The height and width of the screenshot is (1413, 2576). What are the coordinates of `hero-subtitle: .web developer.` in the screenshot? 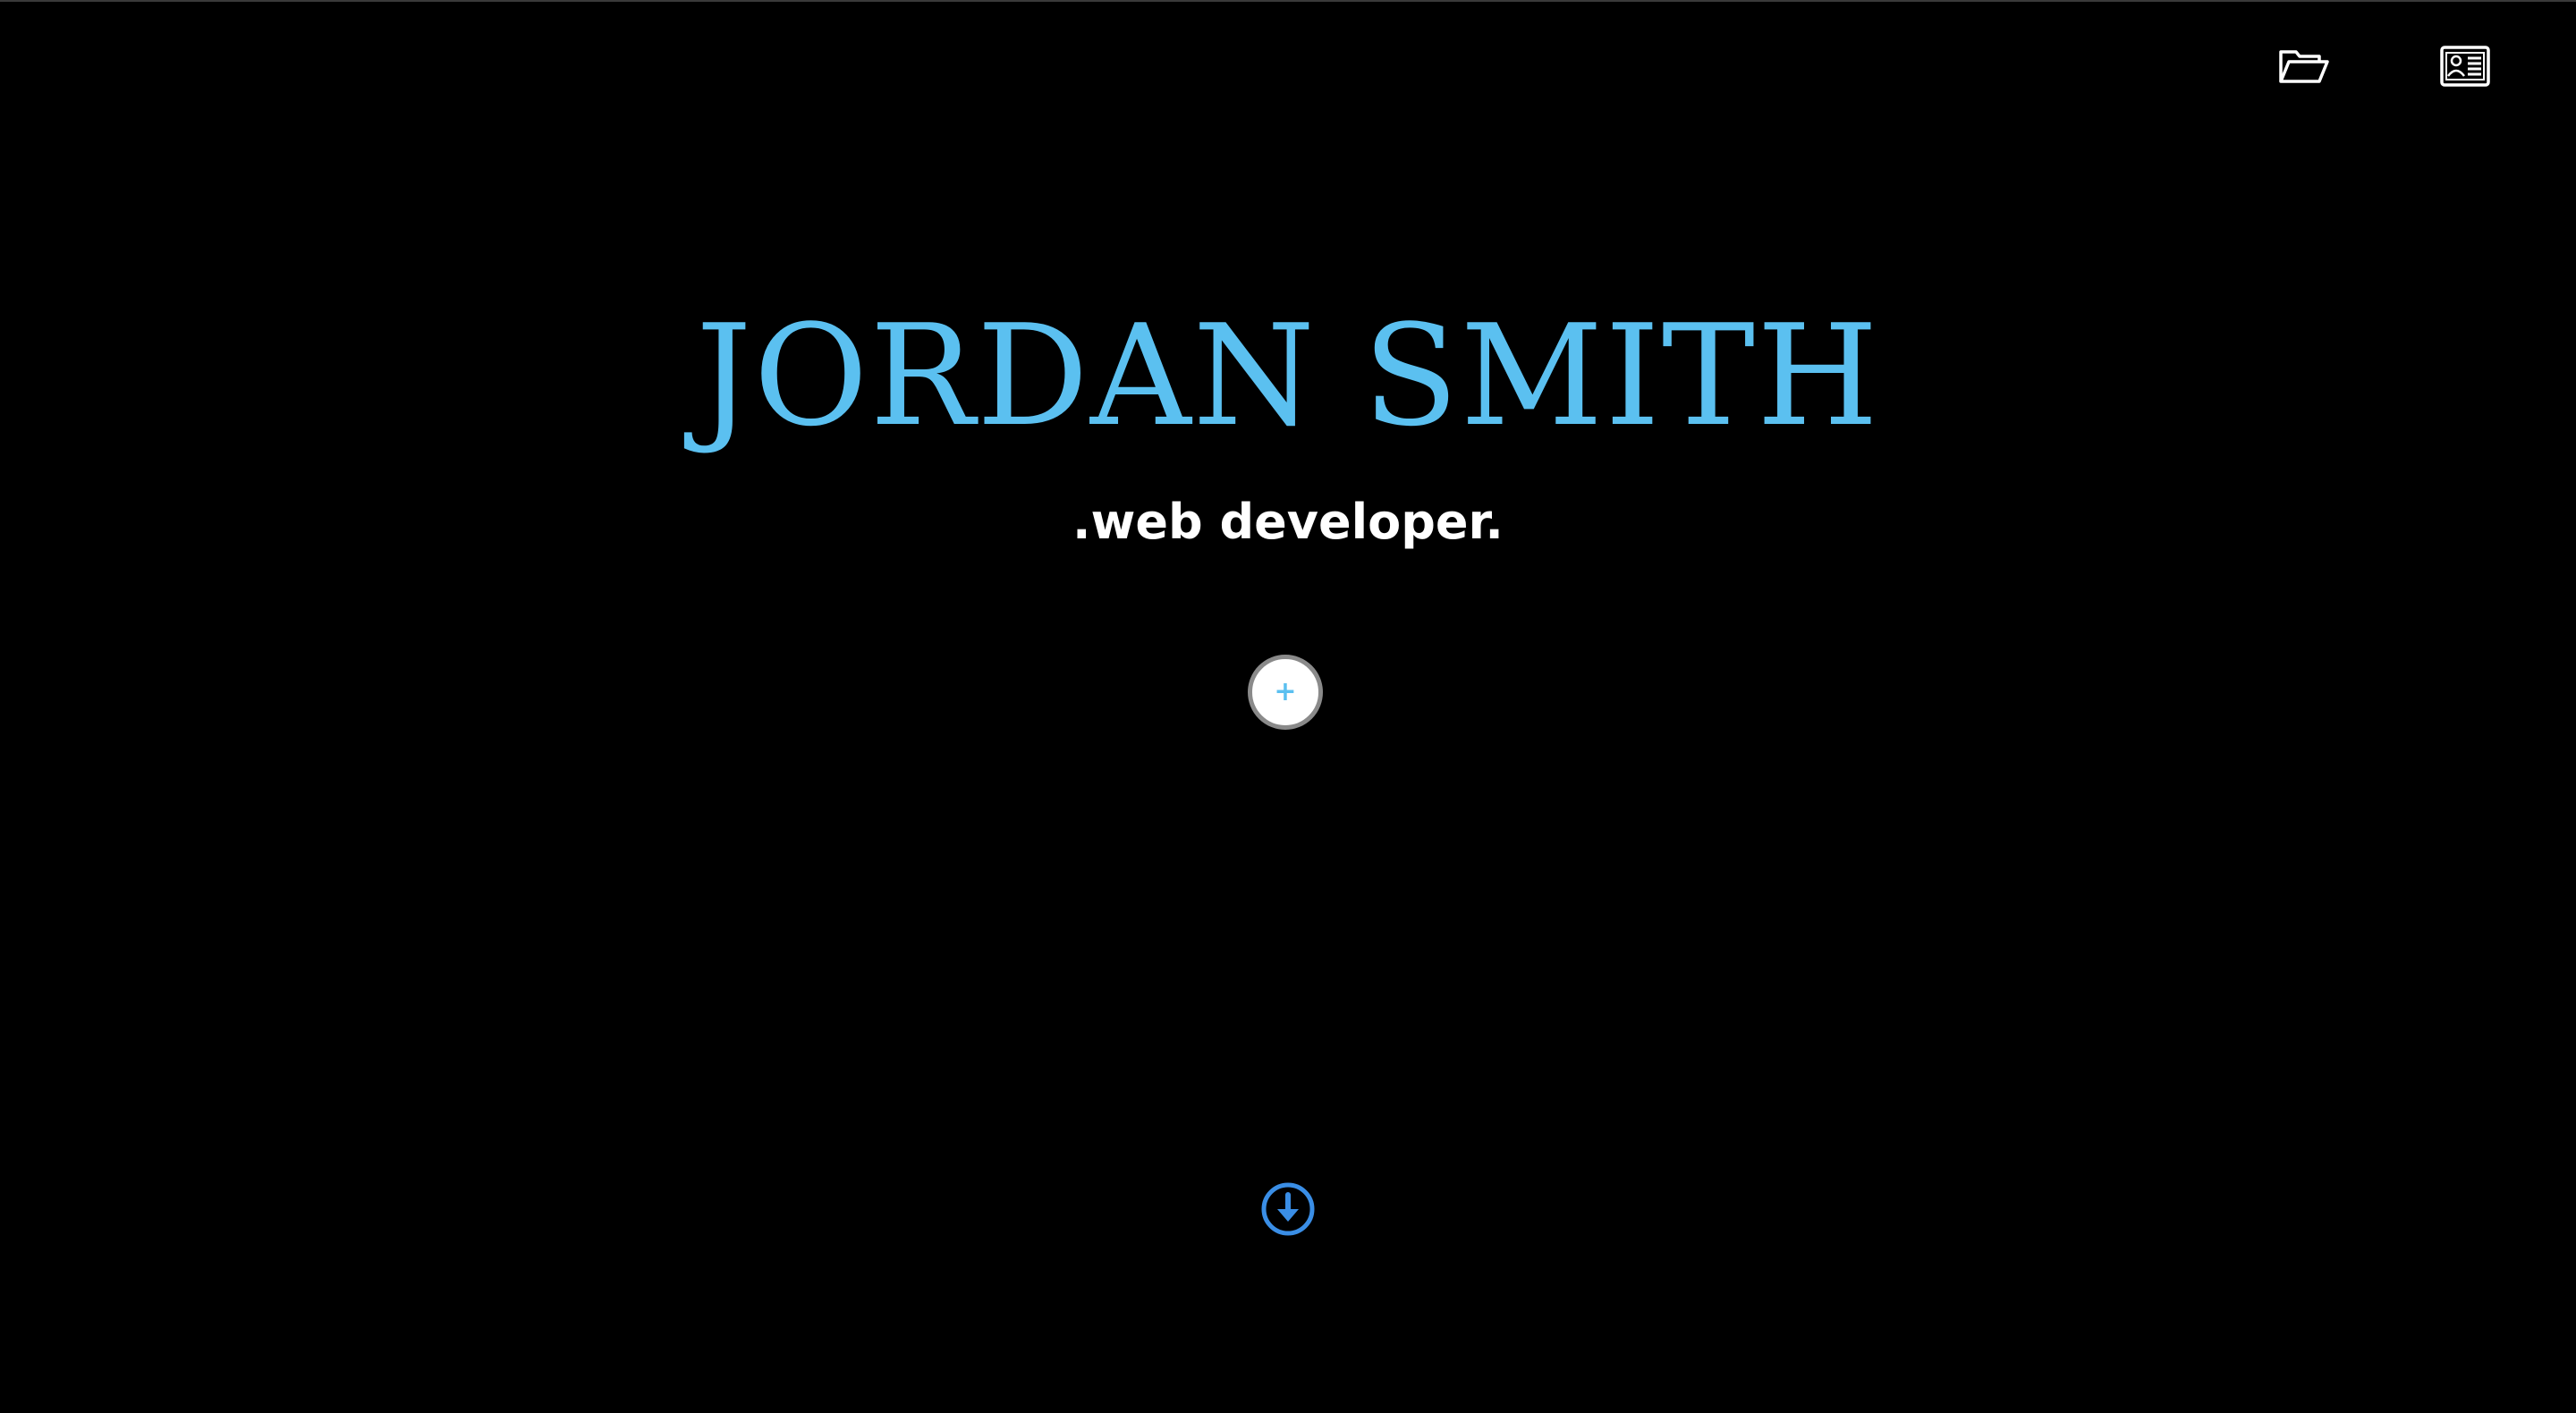 It's located at (1288, 522).